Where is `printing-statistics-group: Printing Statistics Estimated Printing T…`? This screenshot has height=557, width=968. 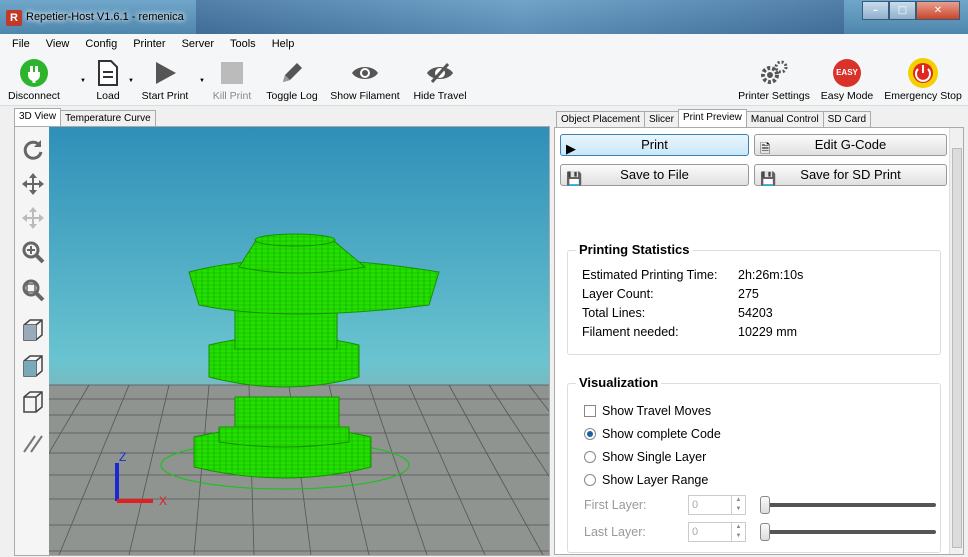 printing-statistics-group: Printing Statistics Estimated Printing T… is located at coordinates (754, 298).